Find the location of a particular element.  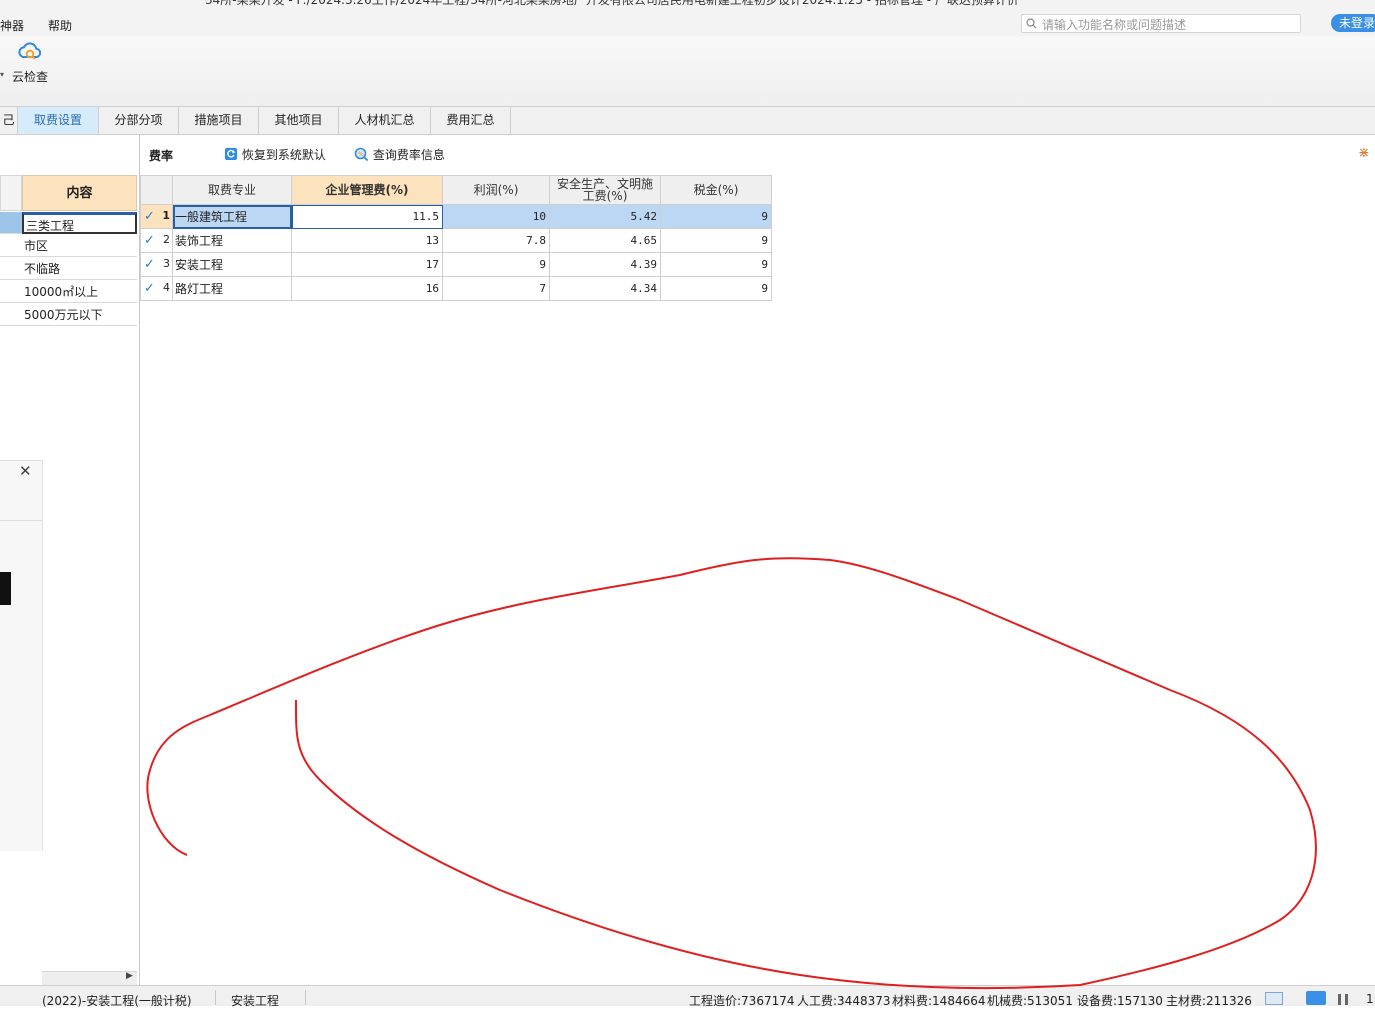

search-input: 请输入功能名称或问题描述 is located at coordinates (1161, 23).